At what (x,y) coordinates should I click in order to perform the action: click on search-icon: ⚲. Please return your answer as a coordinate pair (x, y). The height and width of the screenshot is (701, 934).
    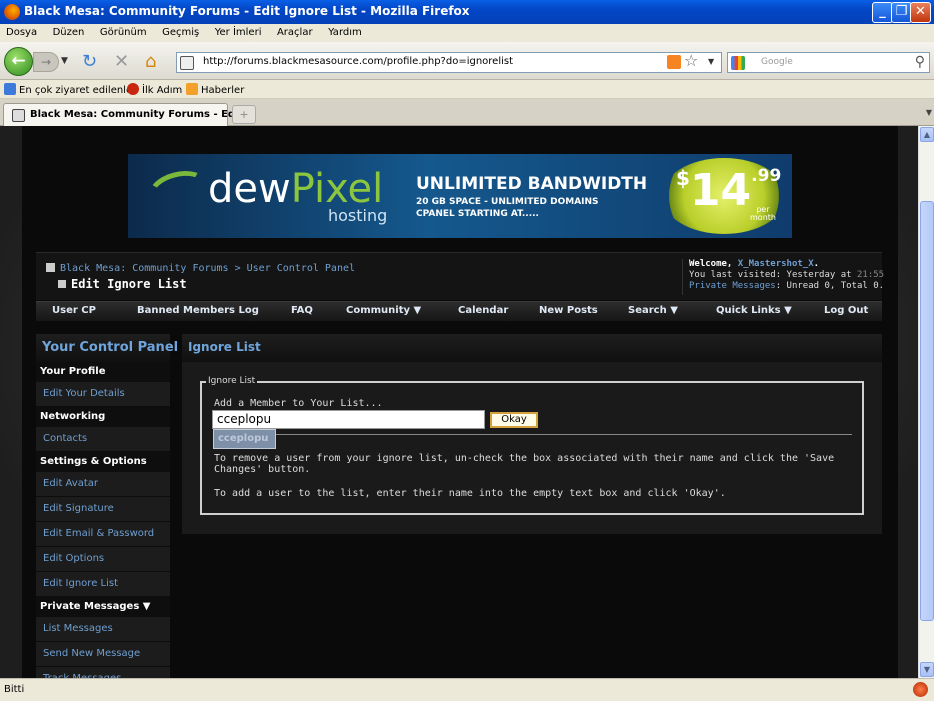
    Looking at the image, I should click on (920, 62).